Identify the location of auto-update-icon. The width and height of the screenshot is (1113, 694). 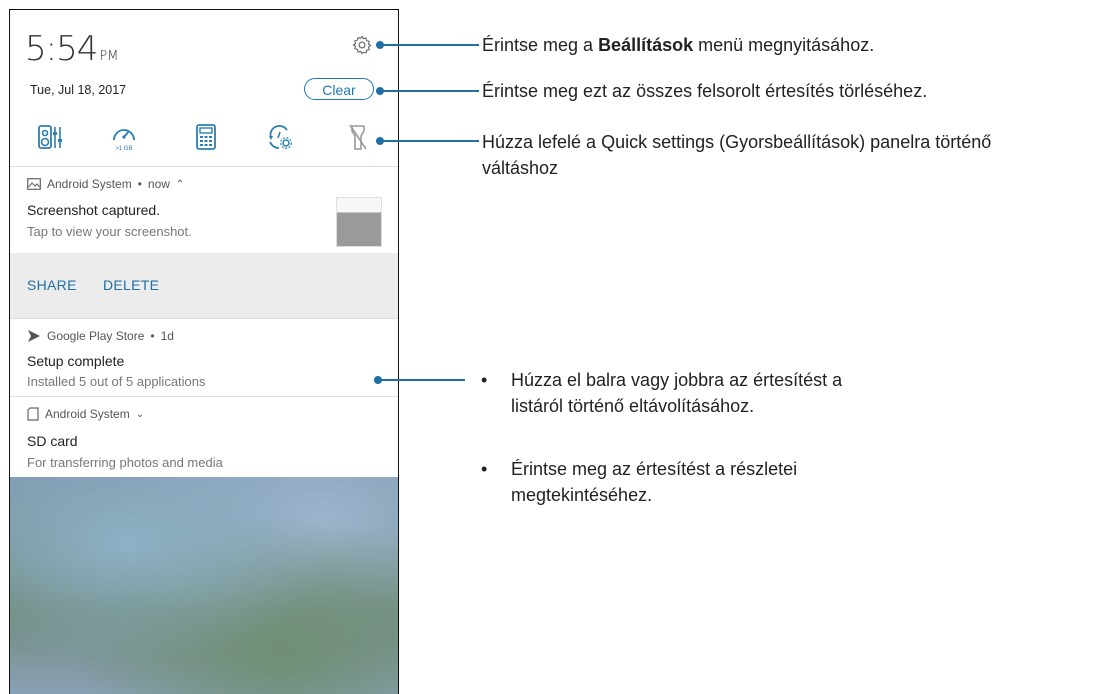
(280, 137).